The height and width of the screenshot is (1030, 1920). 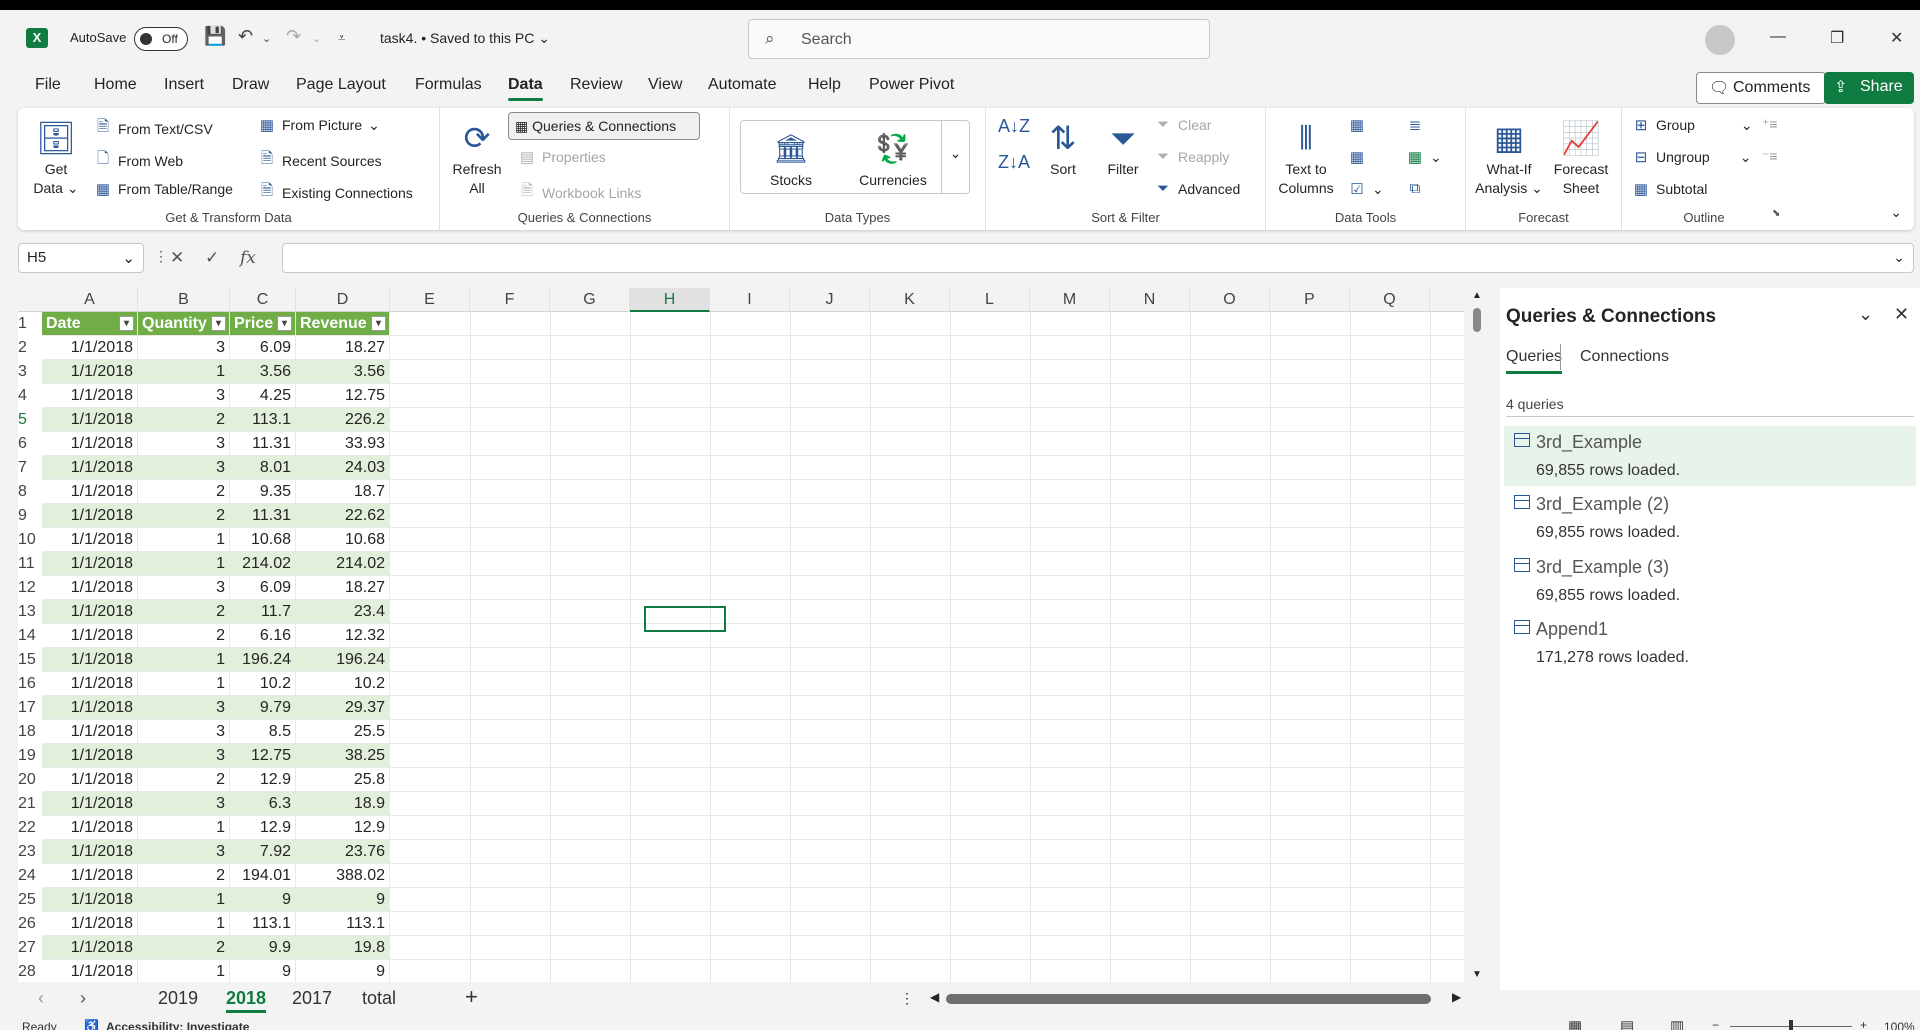 What do you see at coordinates (1692, 125) in the screenshot?
I see `group-button: ⊞ Group ⌄` at bounding box center [1692, 125].